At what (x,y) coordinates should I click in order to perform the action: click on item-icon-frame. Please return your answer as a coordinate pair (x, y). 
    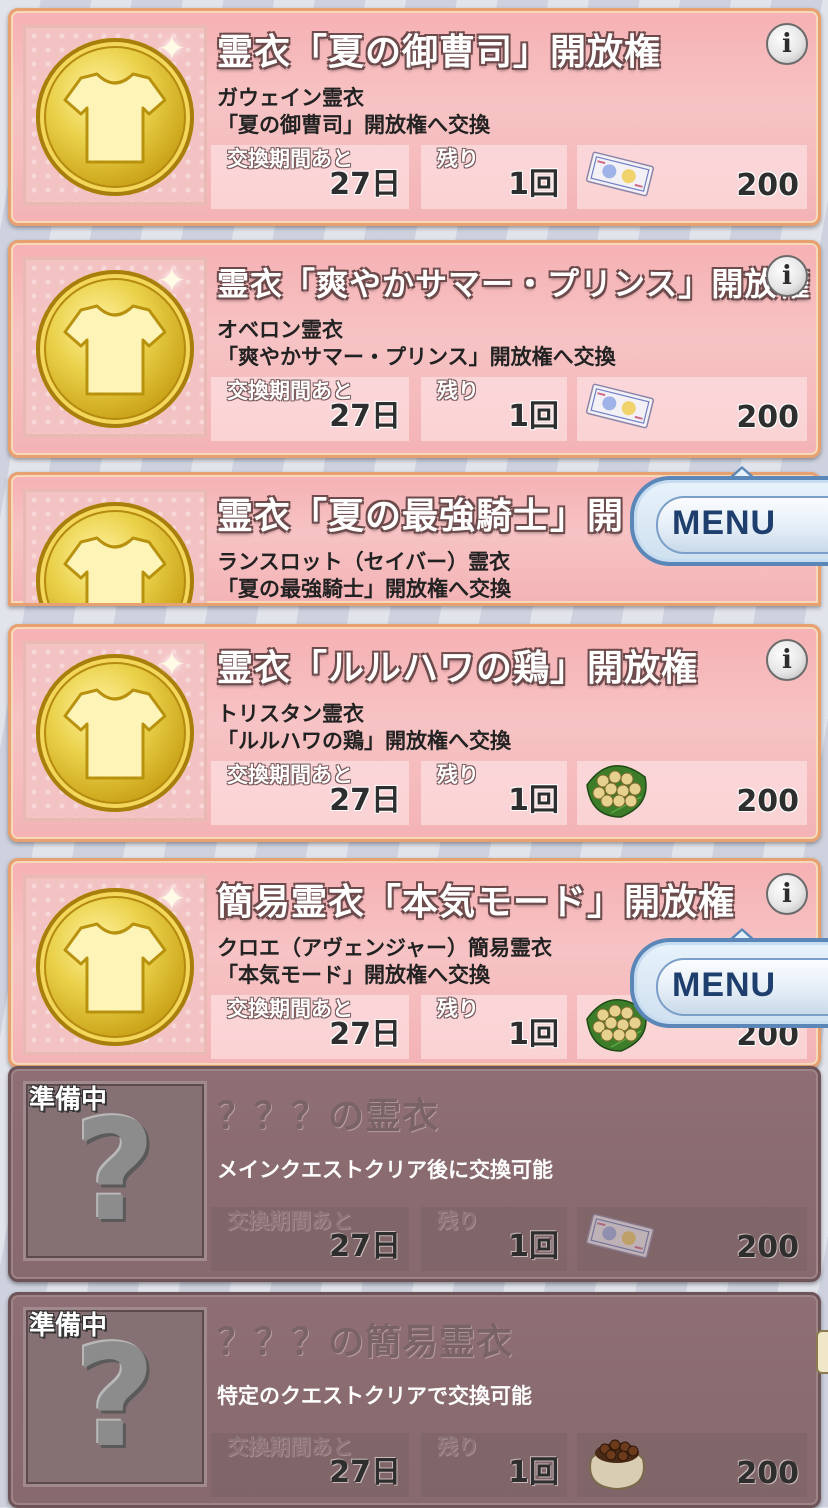
    Looking at the image, I should click on (115, 547).